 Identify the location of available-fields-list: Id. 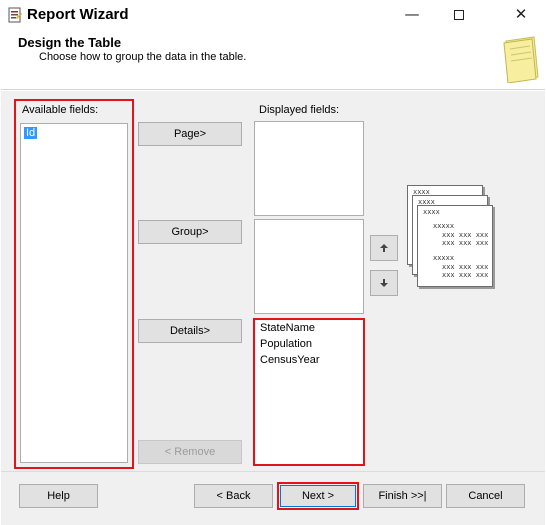
(74, 293).